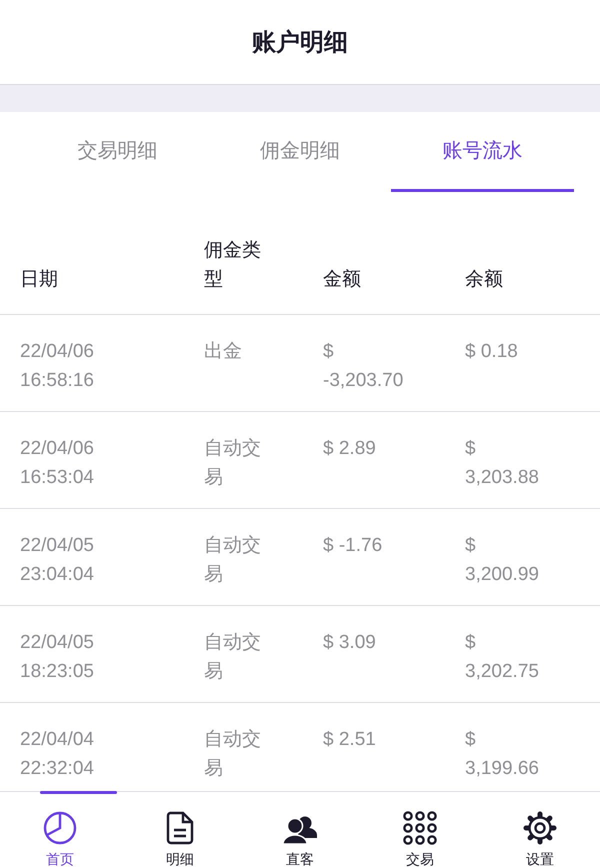  I want to click on grid-dots-icon, so click(420, 828).